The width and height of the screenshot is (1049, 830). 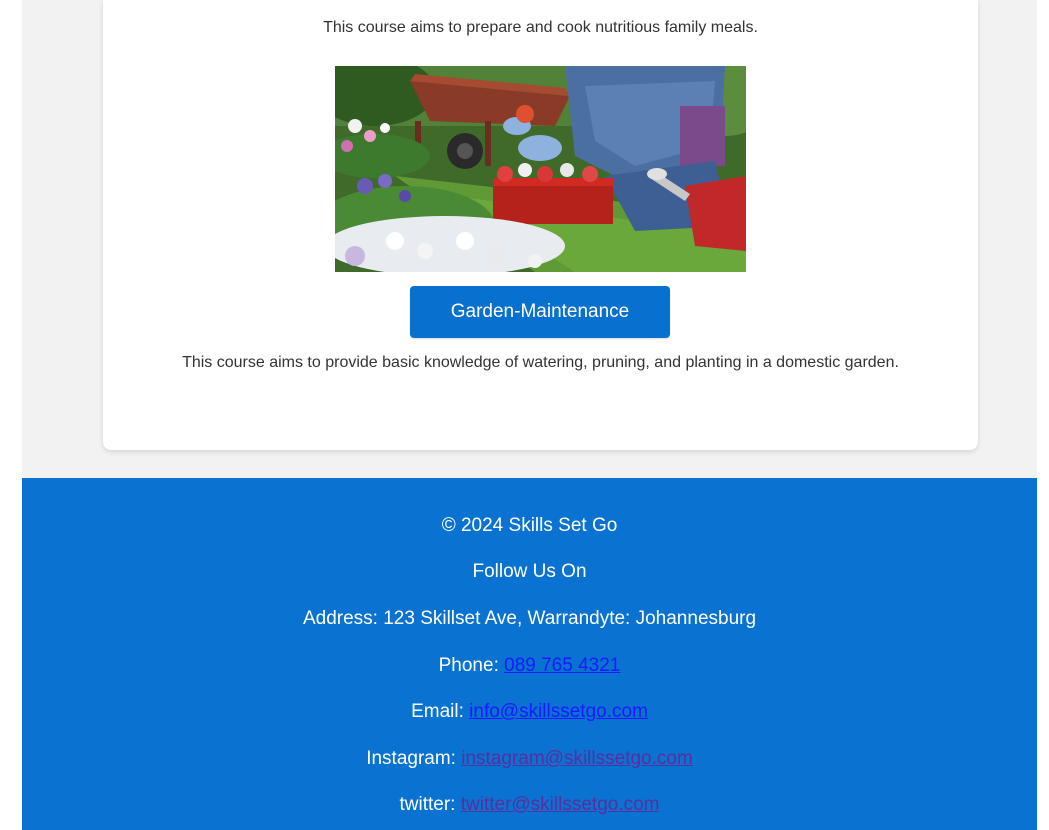 I want to click on footer-copyright: © 2024 Skills Set Go, so click(x=529, y=525).